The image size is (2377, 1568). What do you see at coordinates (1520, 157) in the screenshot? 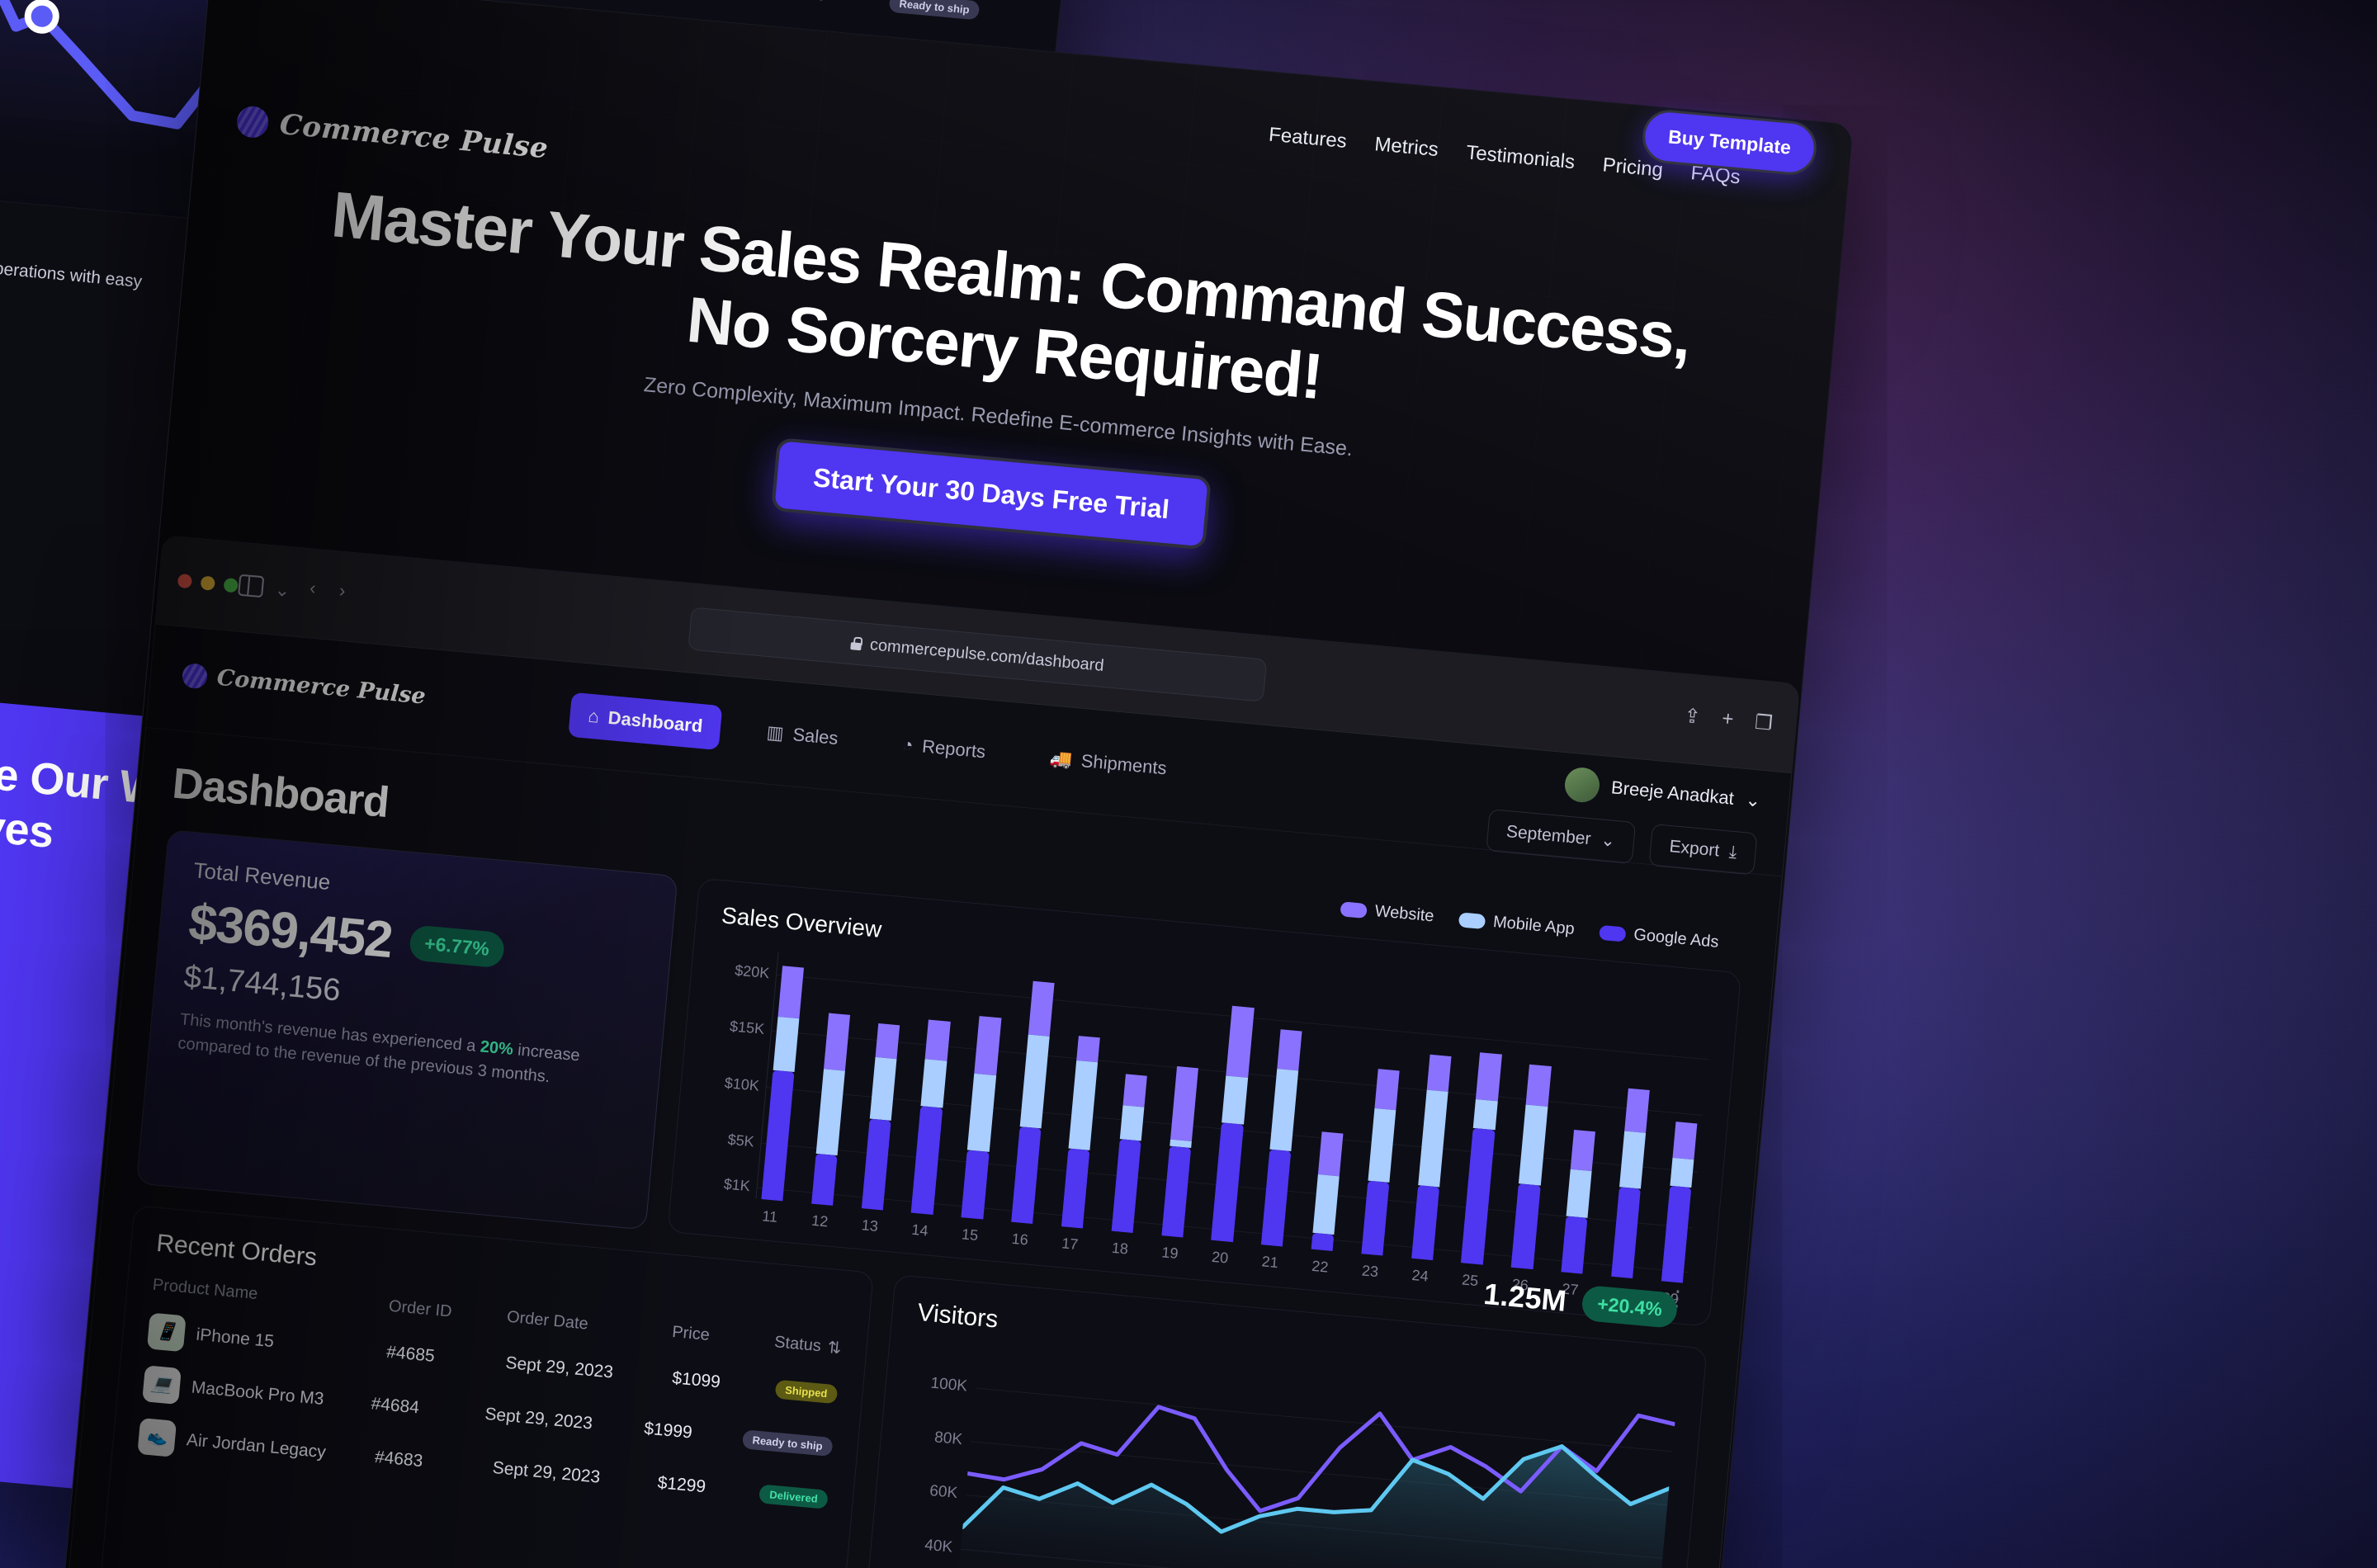
I see `nav-item-testimonials: Testimonials` at bounding box center [1520, 157].